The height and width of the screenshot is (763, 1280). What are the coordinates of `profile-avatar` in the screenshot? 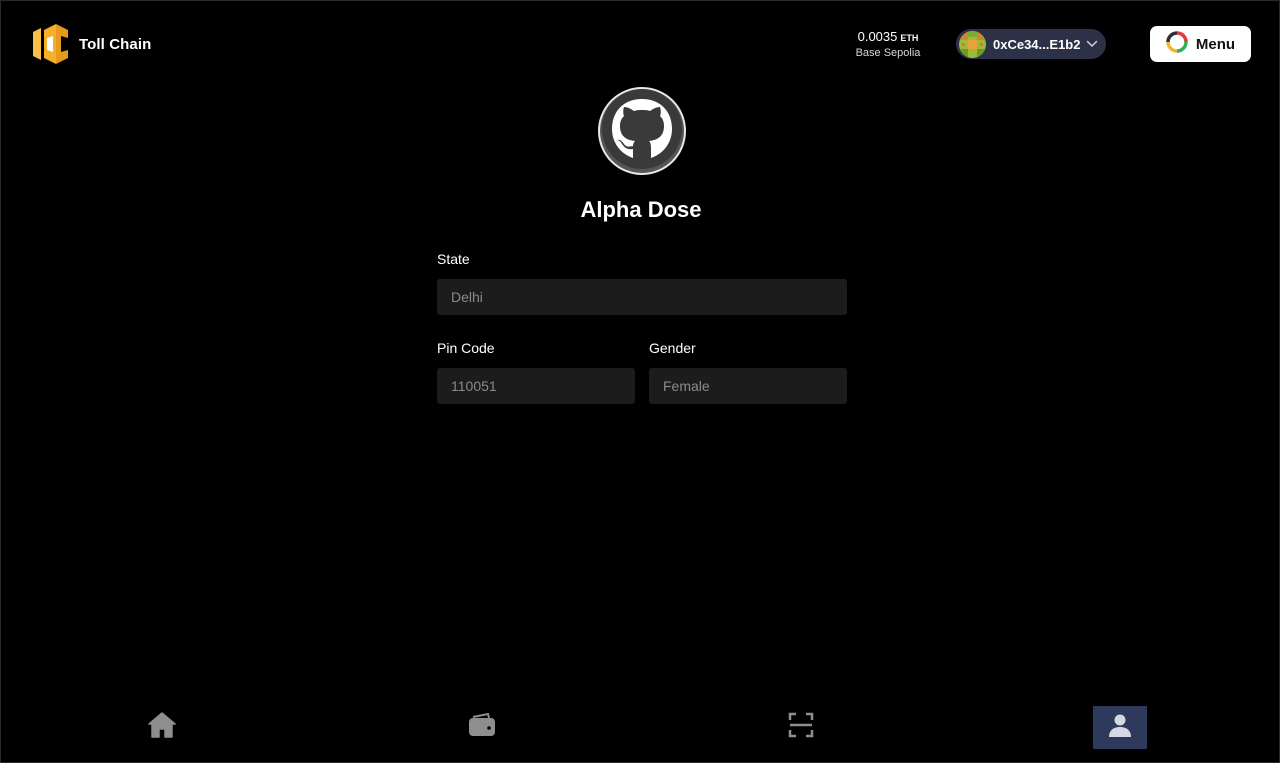 It's located at (642, 131).